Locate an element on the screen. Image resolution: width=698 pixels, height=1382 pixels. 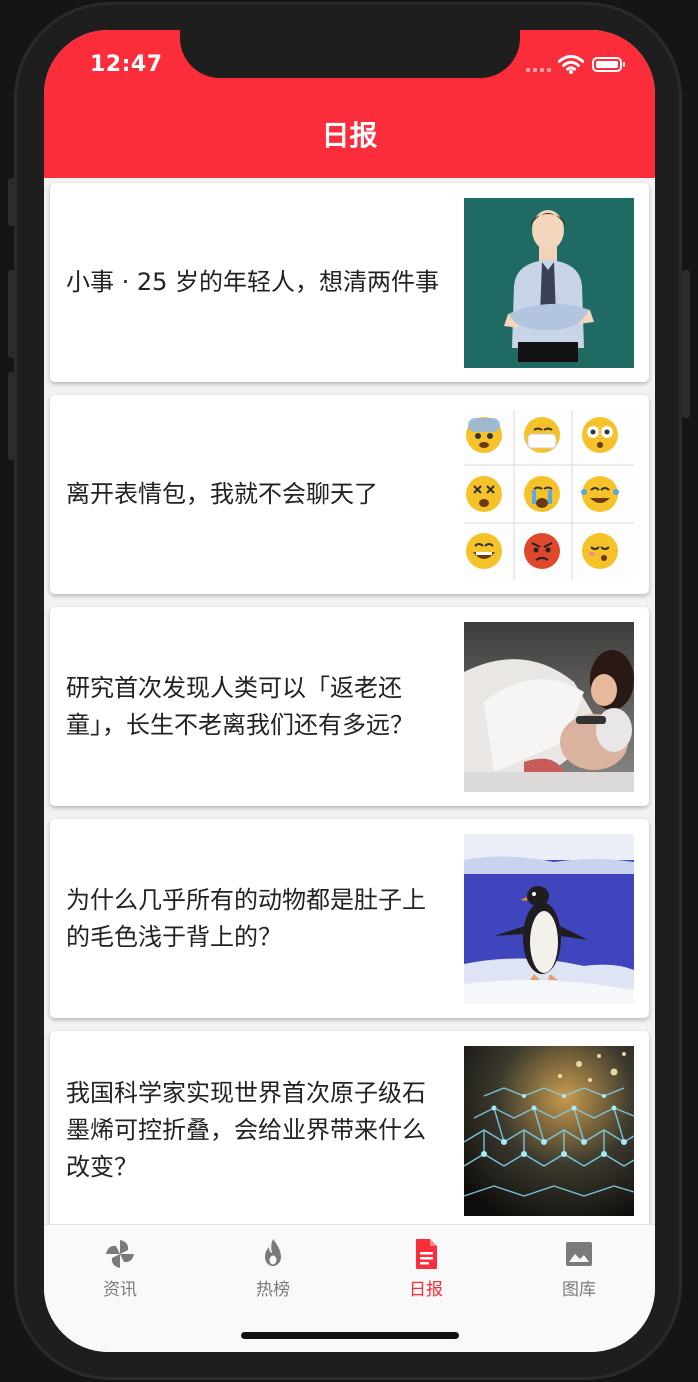
tab-label: 日报 is located at coordinates (426, 1290).